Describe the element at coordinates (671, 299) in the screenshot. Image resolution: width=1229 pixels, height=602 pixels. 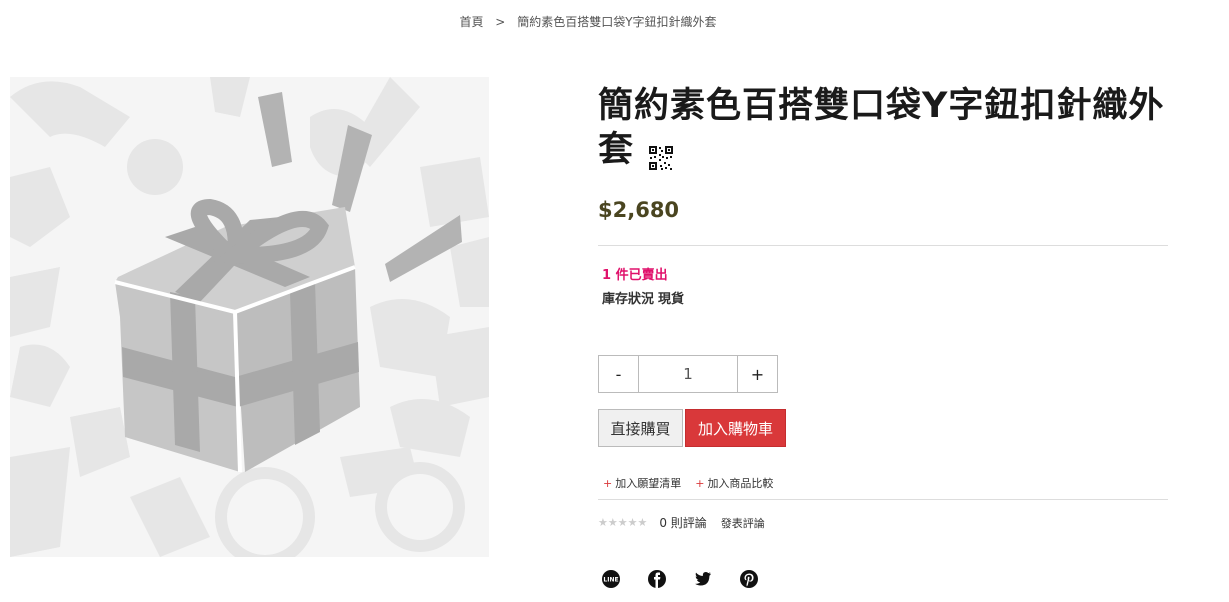
I see `stock-value: 現貨` at that location.